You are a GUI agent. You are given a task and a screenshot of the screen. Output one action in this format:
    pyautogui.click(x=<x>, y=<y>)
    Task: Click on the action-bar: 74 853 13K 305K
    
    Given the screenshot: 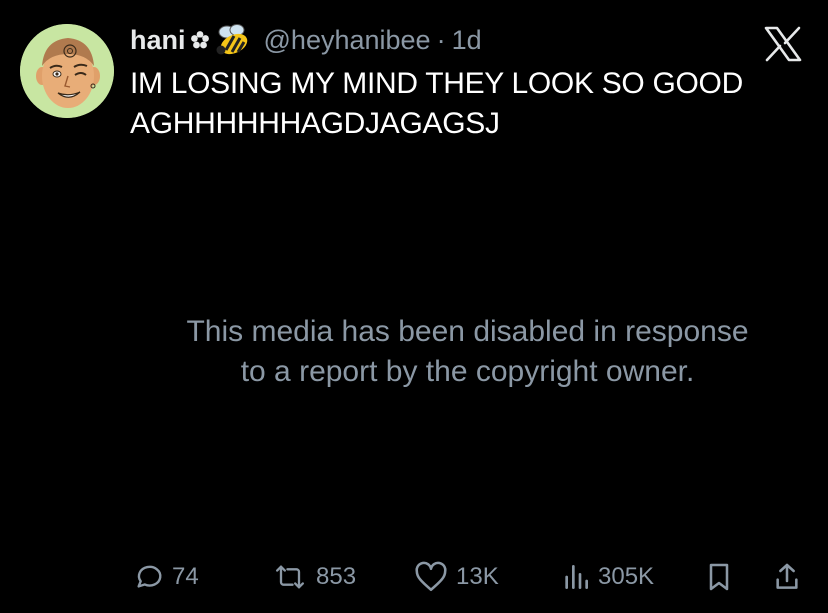 What is the action you would take?
    pyautogui.click(x=414, y=577)
    